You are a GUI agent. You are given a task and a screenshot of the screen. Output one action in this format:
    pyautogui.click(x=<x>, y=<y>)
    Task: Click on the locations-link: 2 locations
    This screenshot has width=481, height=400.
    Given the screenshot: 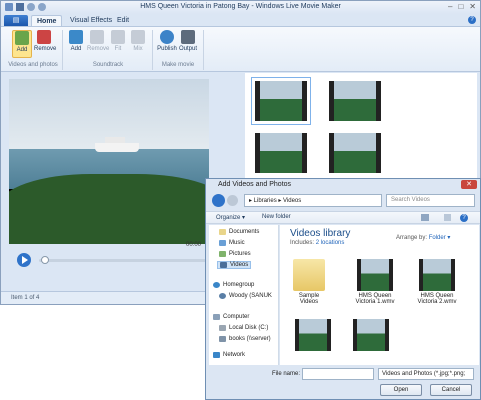 What is the action you would take?
    pyautogui.click(x=330, y=243)
    